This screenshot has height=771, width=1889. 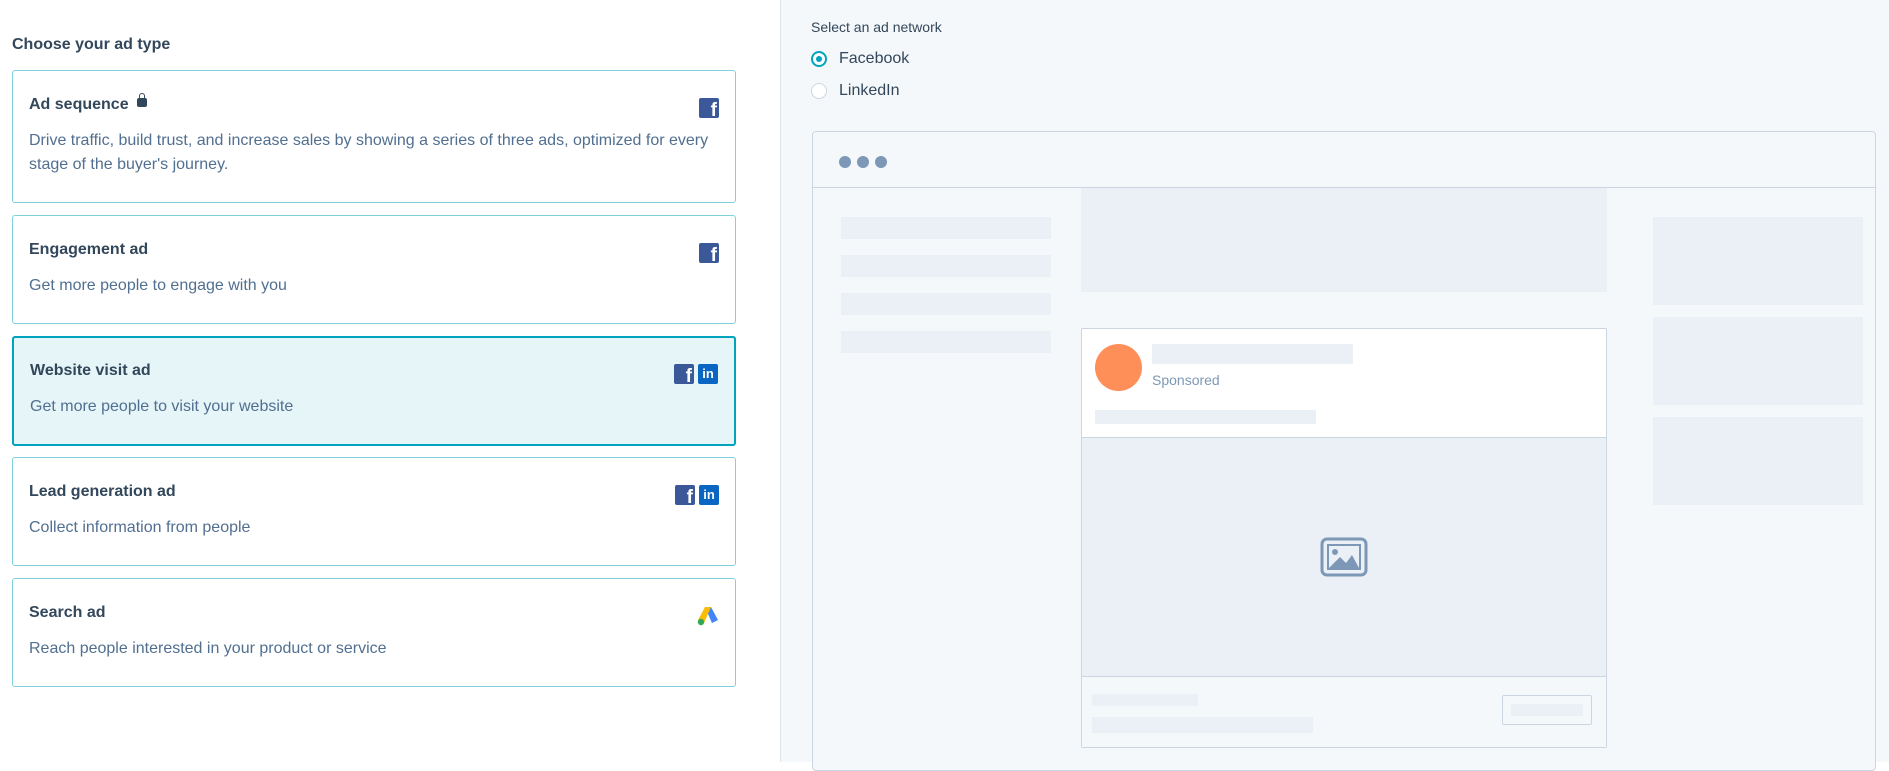 I want to click on cta-button-placeholder, so click(x=1547, y=710).